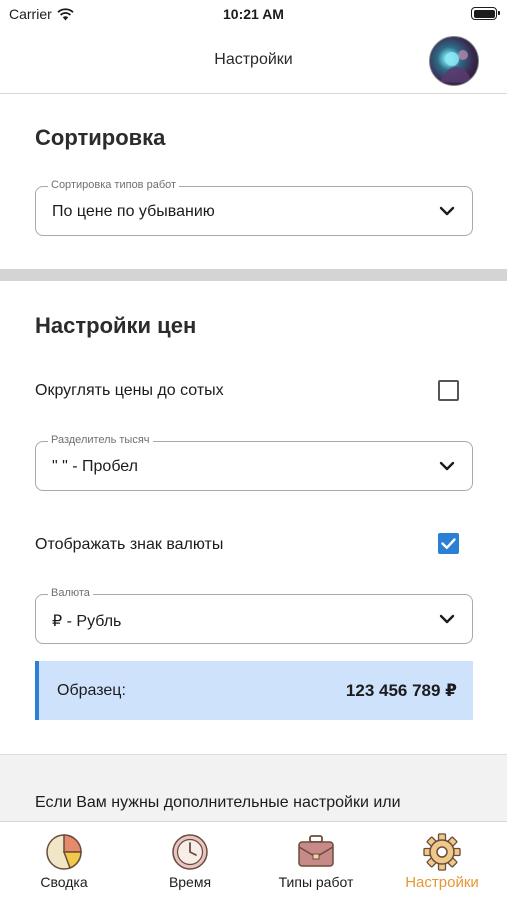 The width and height of the screenshot is (507, 900). I want to click on show-currency-checkbox, so click(448, 543).